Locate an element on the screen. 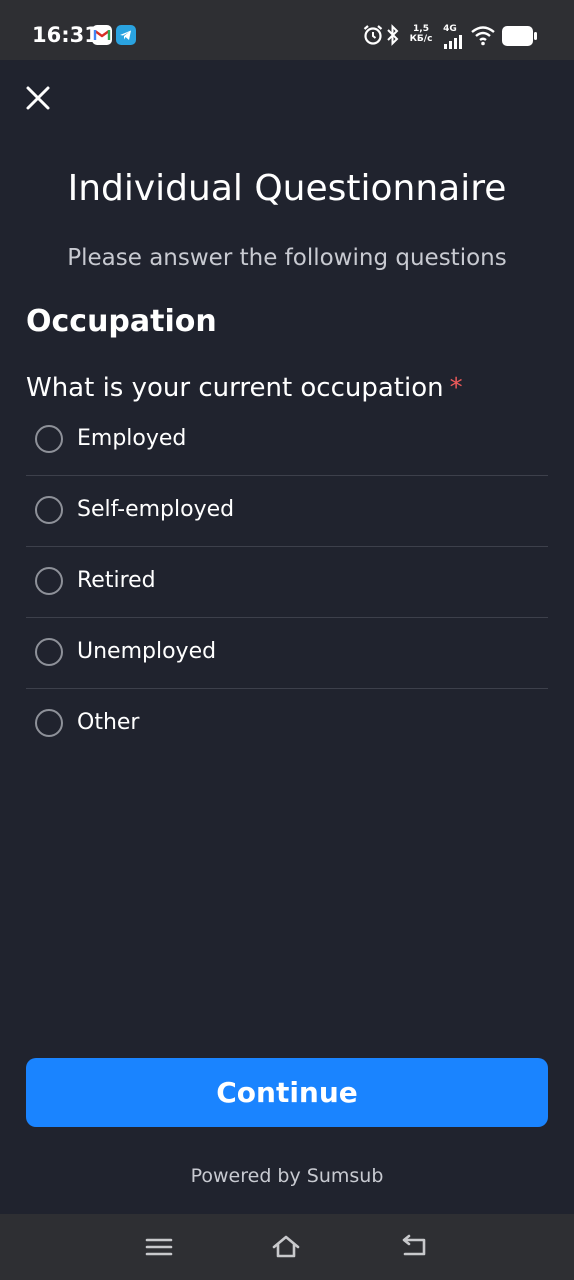  telegram-icon is located at coordinates (126, 35).